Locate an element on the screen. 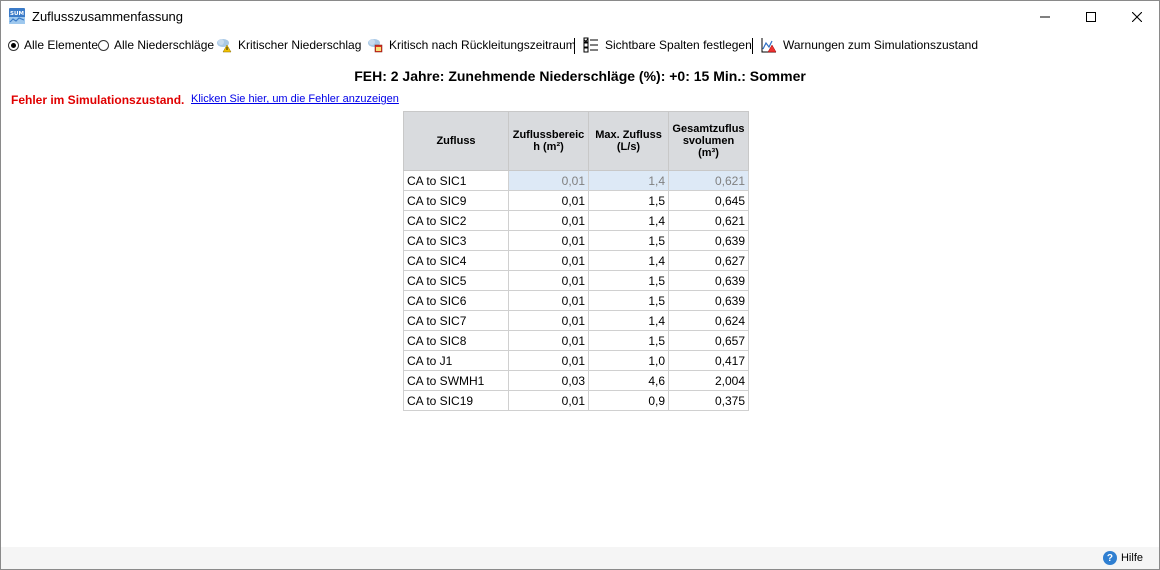 This screenshot has width=1160, height=570. table-row: CA to SIC2 0,01 1,4 0,621 is located at coordinates (576, 220).